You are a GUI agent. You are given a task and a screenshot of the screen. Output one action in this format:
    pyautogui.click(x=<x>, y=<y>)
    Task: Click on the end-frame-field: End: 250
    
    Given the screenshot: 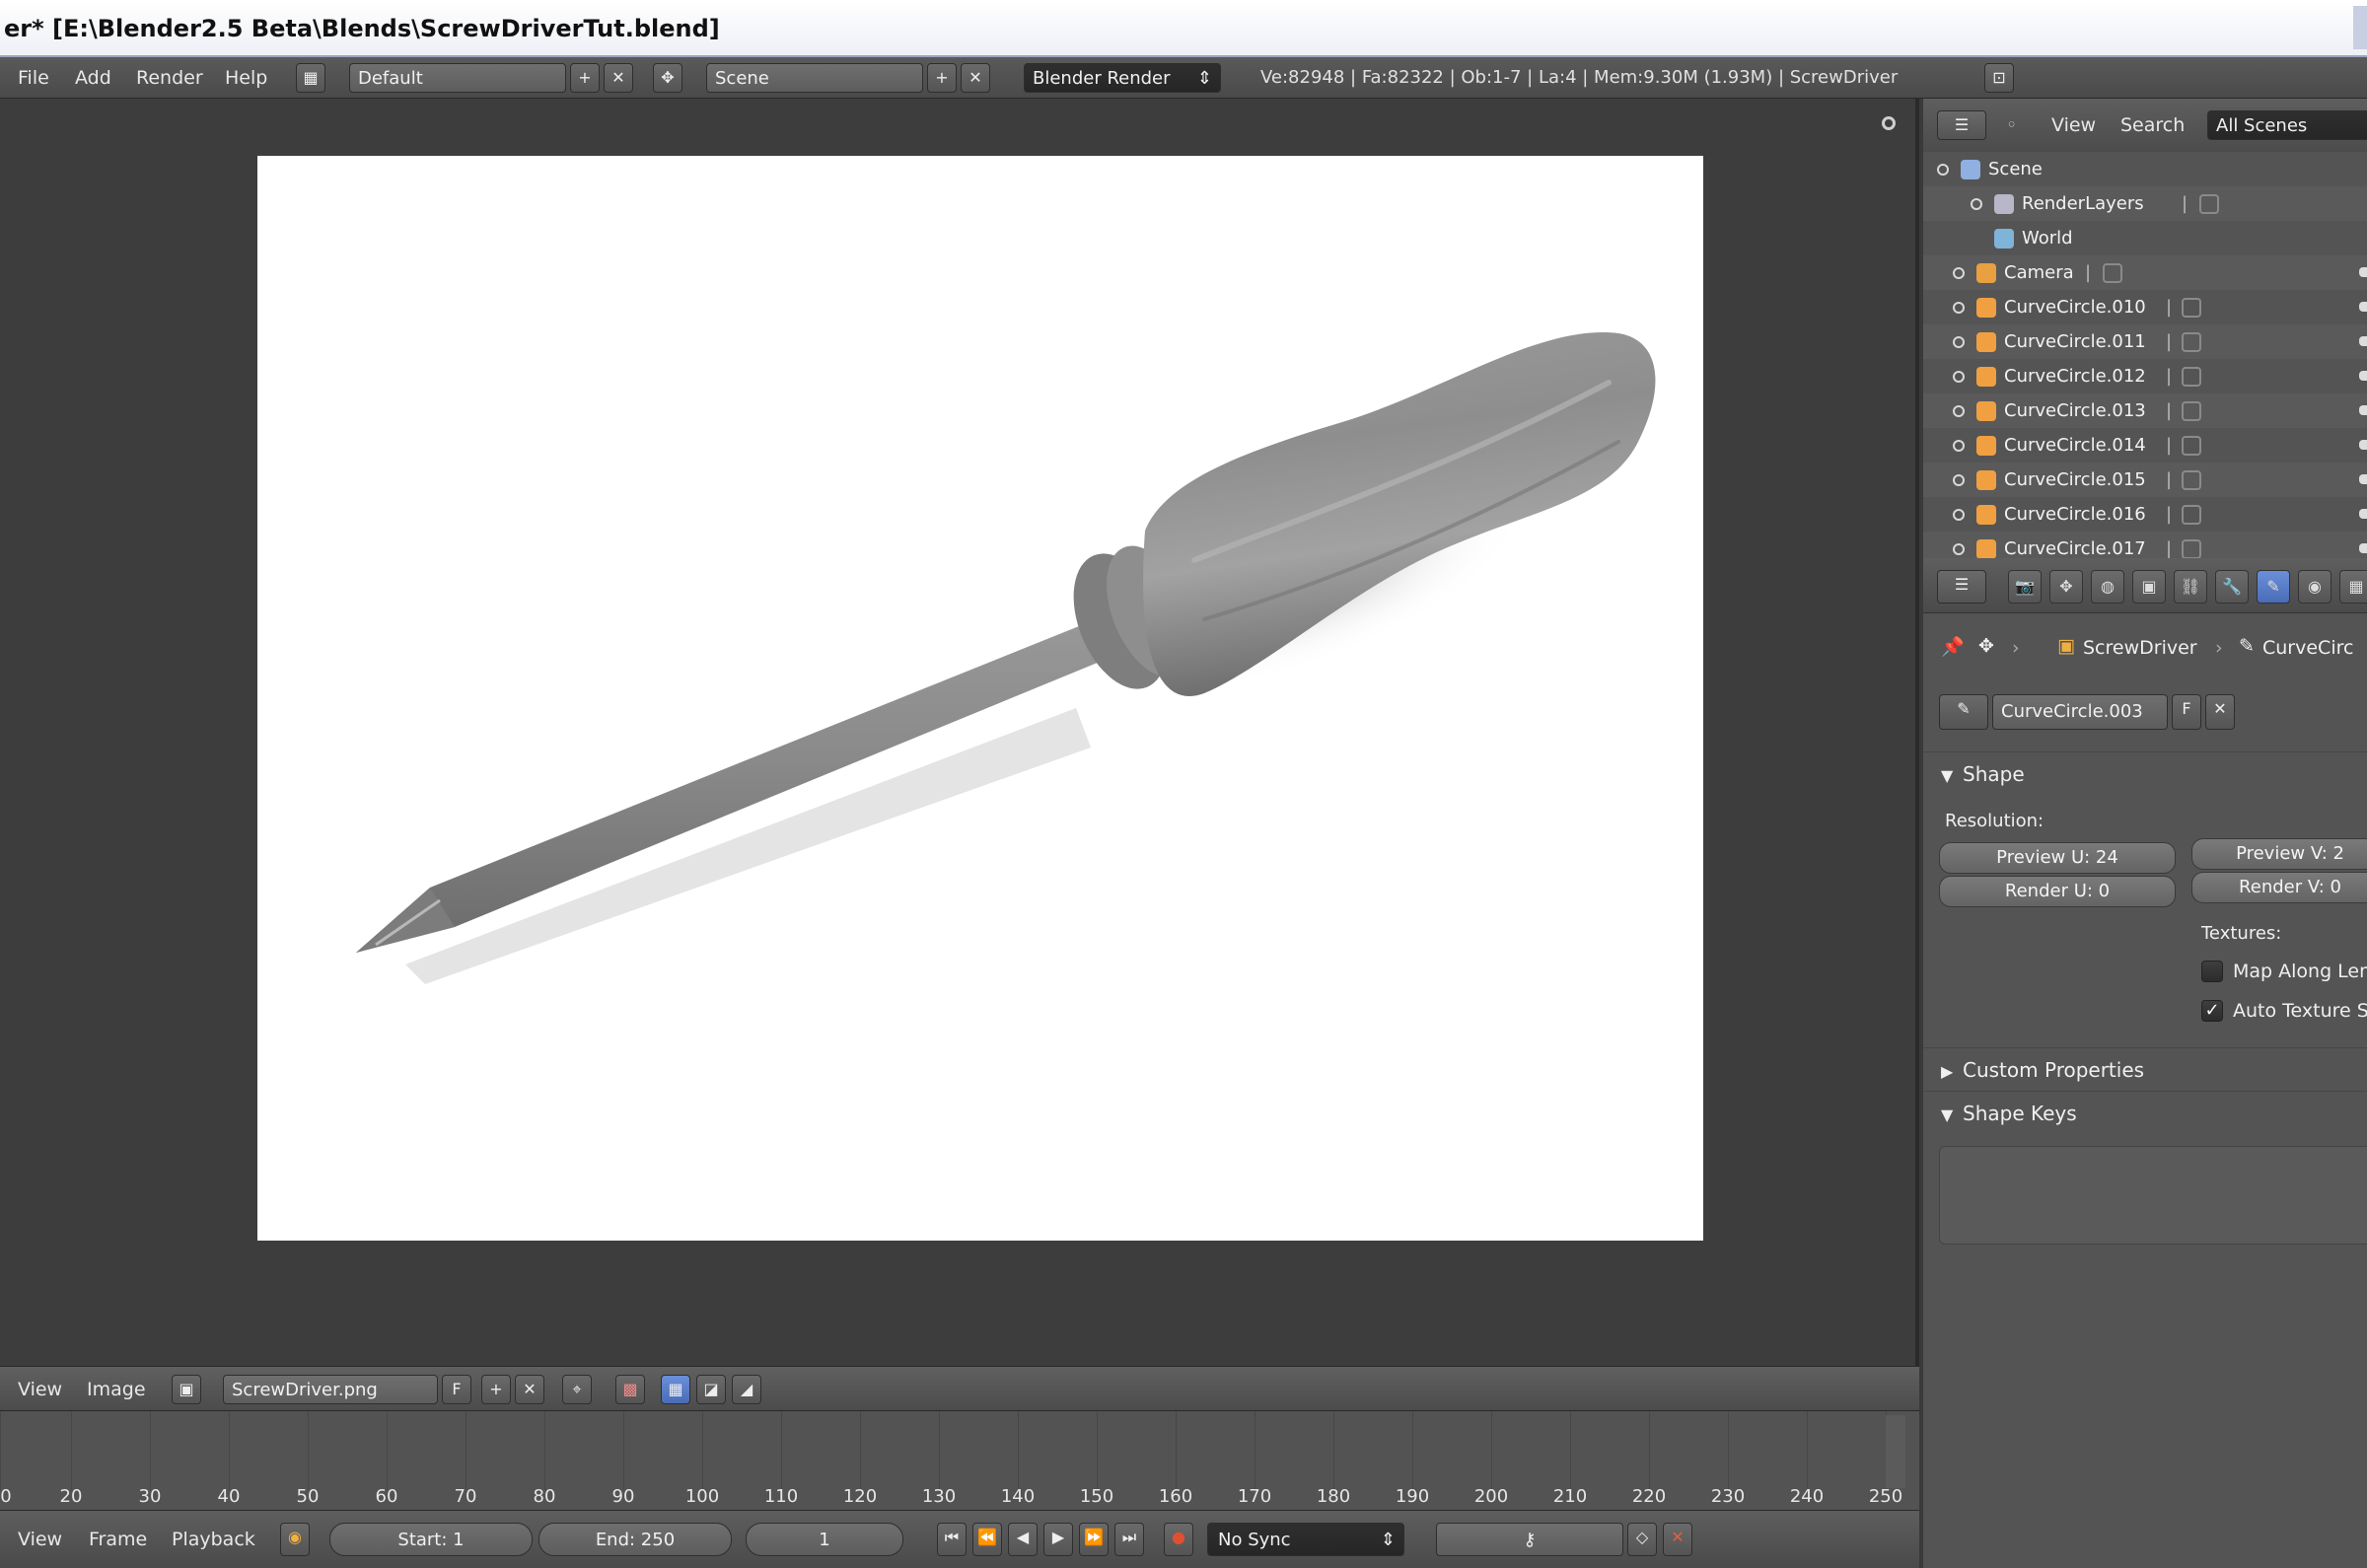 What is the action you would take?
    pyautogui.click(x=635, y=1539)
    